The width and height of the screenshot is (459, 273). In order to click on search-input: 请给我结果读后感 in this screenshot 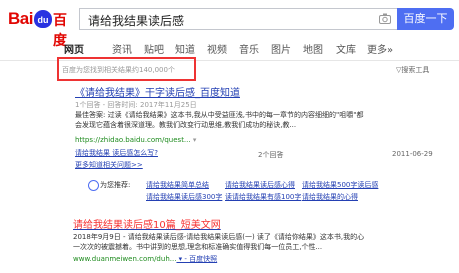, I will do `click(238, 19)`.